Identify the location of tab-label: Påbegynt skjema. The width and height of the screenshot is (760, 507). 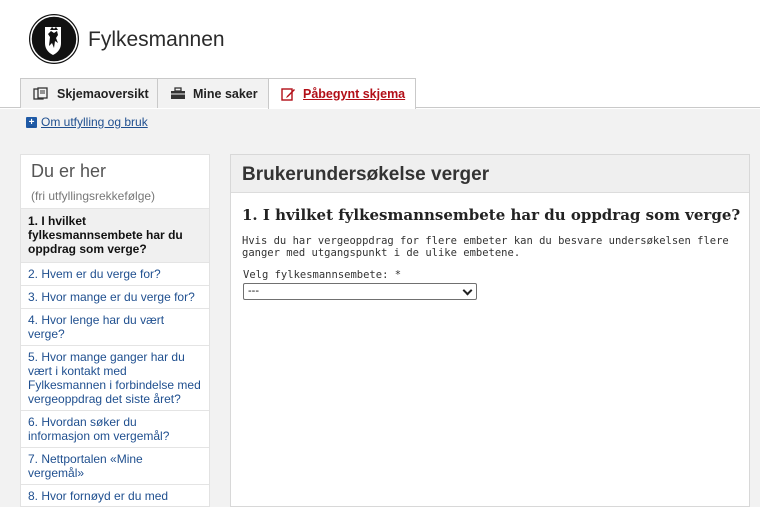
(354, 94).